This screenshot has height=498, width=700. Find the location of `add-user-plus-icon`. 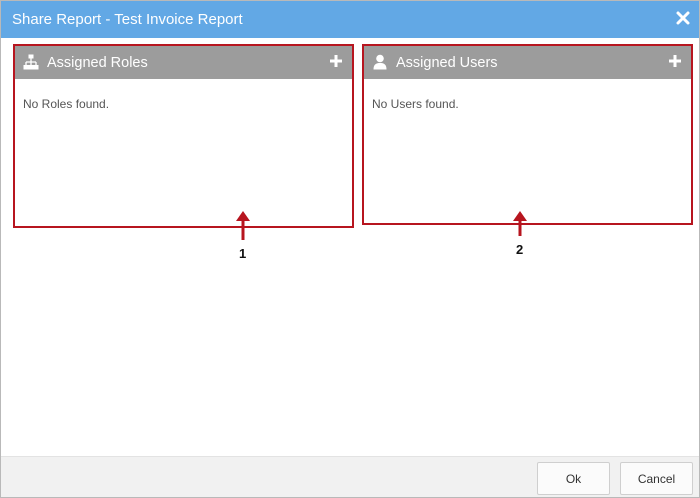

add-user-plus-icon is located at coordinates (675, 61).